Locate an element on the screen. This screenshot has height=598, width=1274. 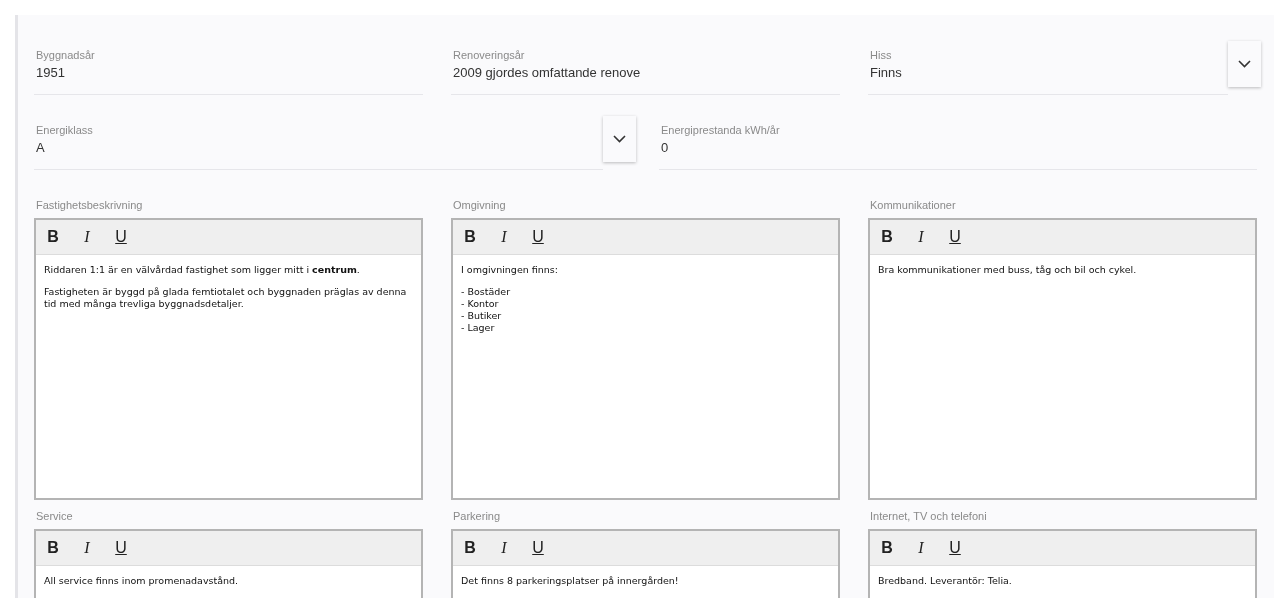
rich-text-editor: B I U Bra kommunikationer med buss, tåg och bil och cykel. is located at coordinates (1062, 359).